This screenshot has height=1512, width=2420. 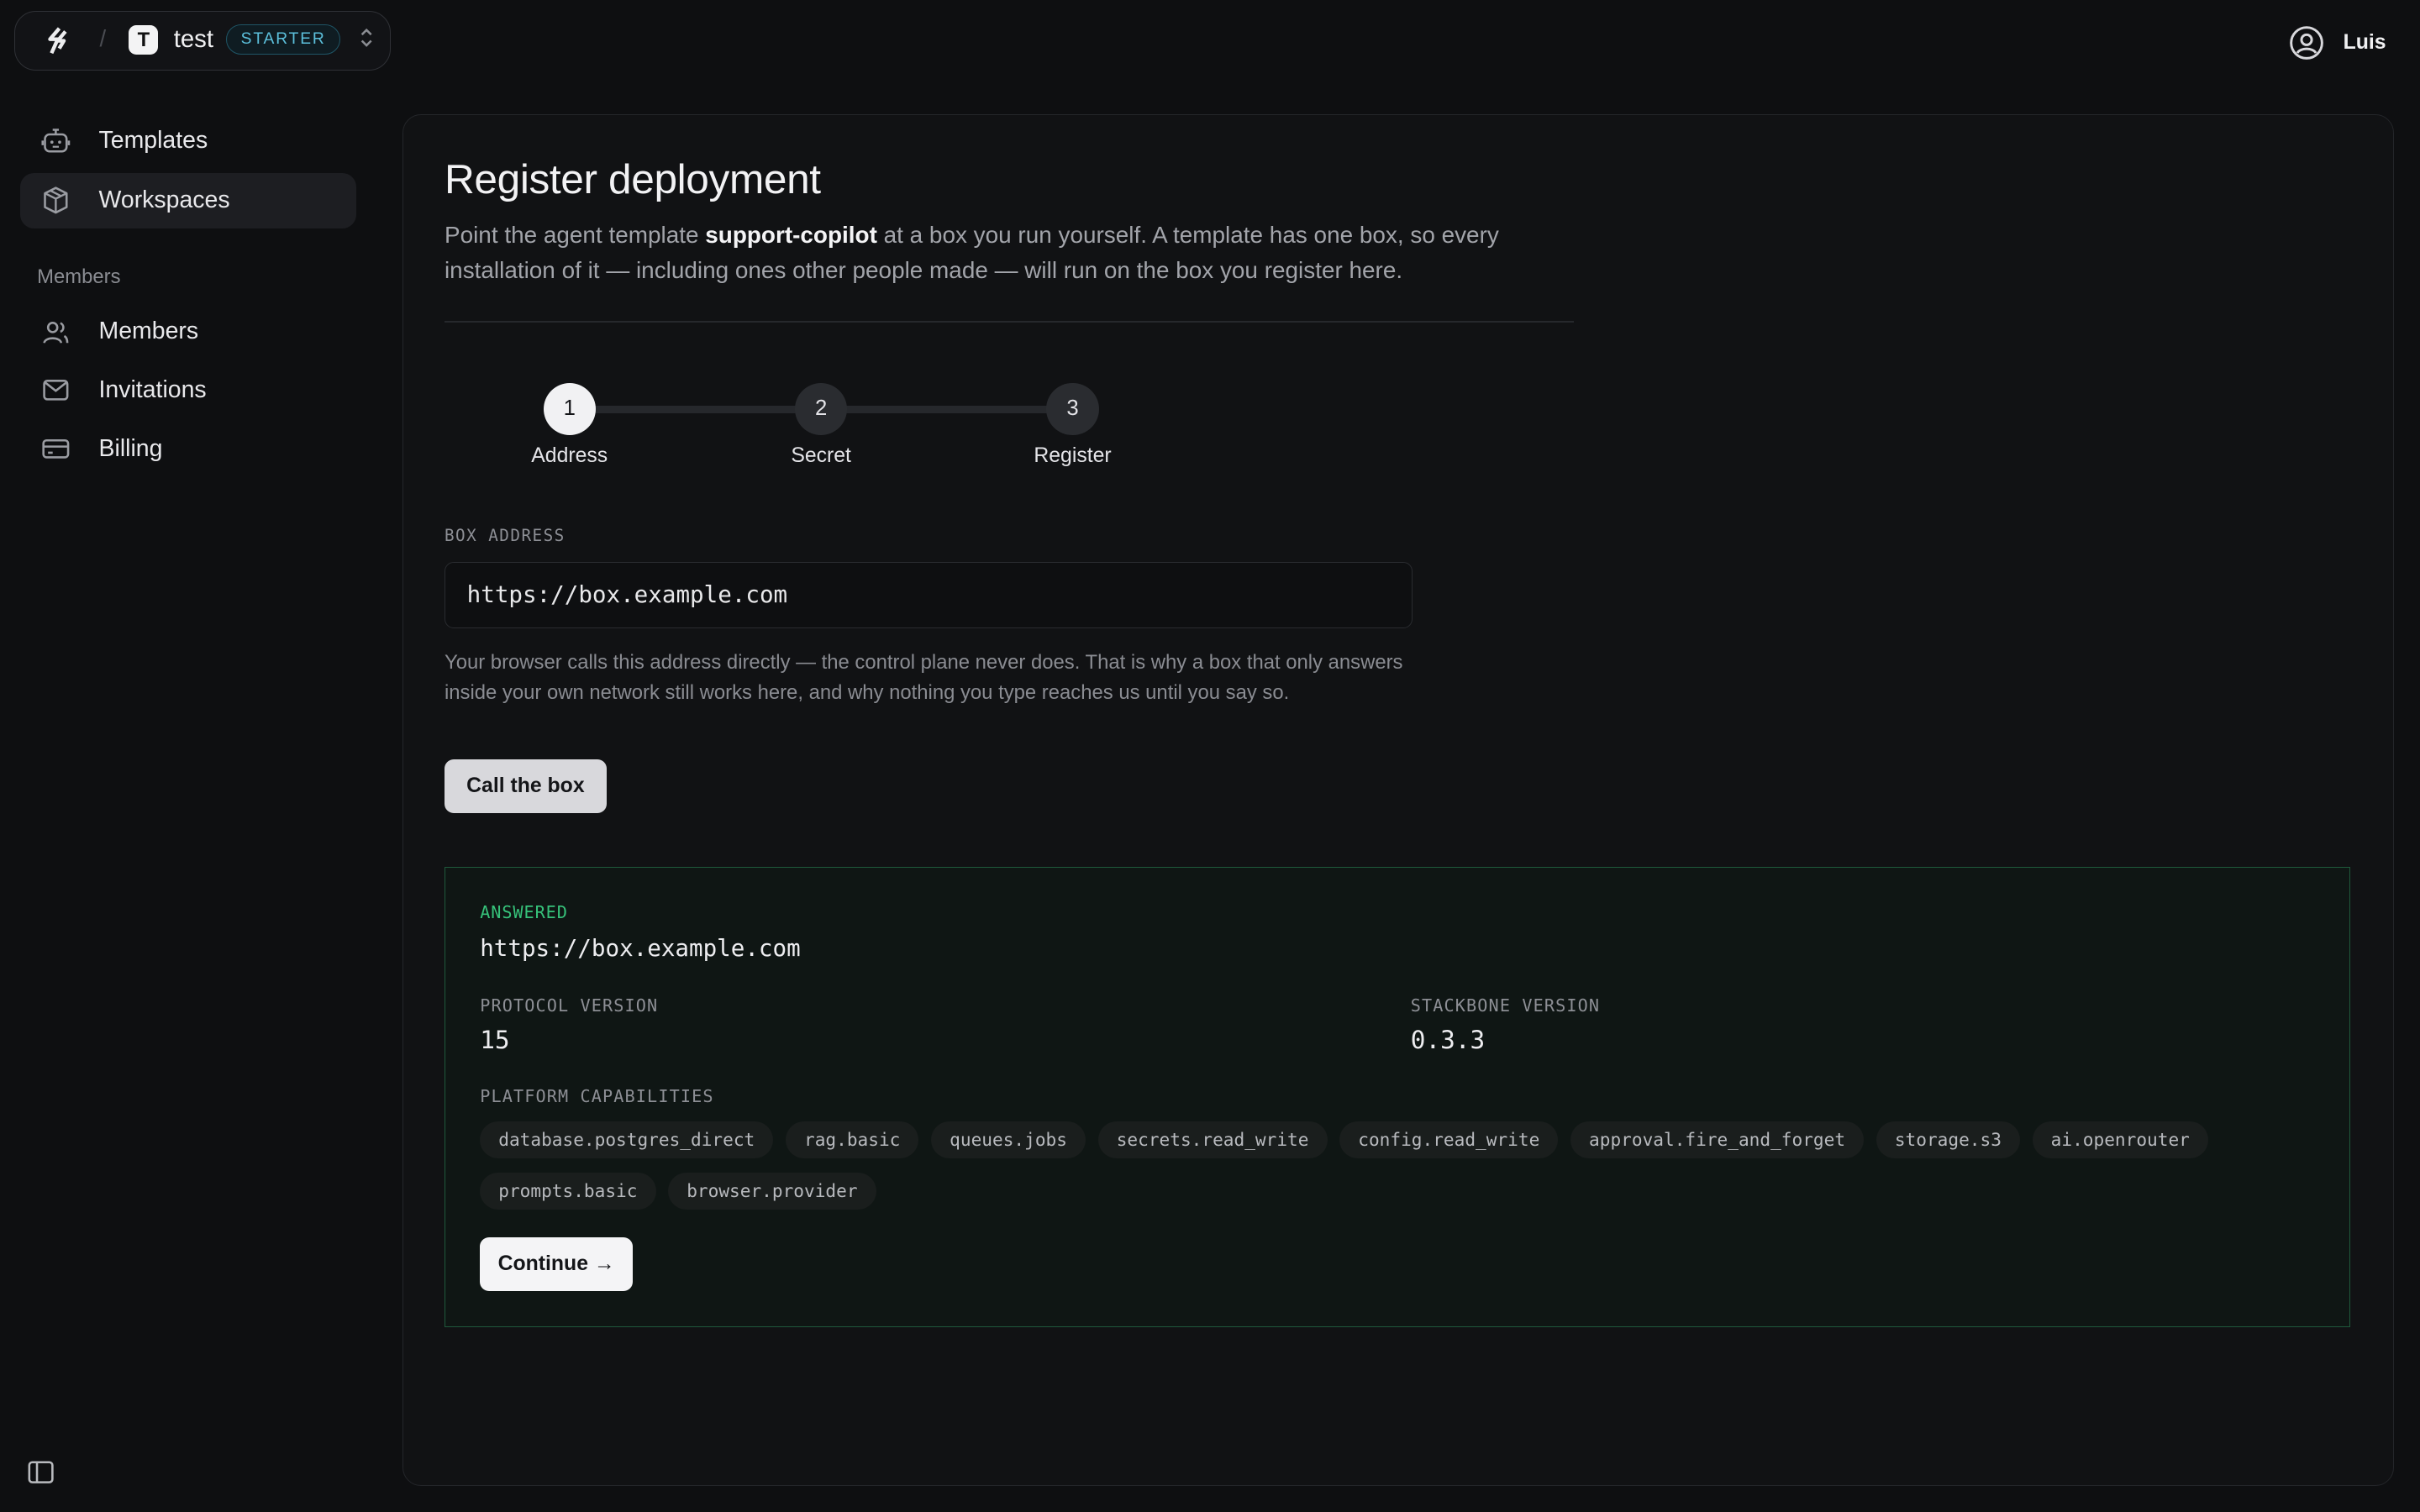 I want to click on status-badge: ANSWERED, so click(x=524, y=912).